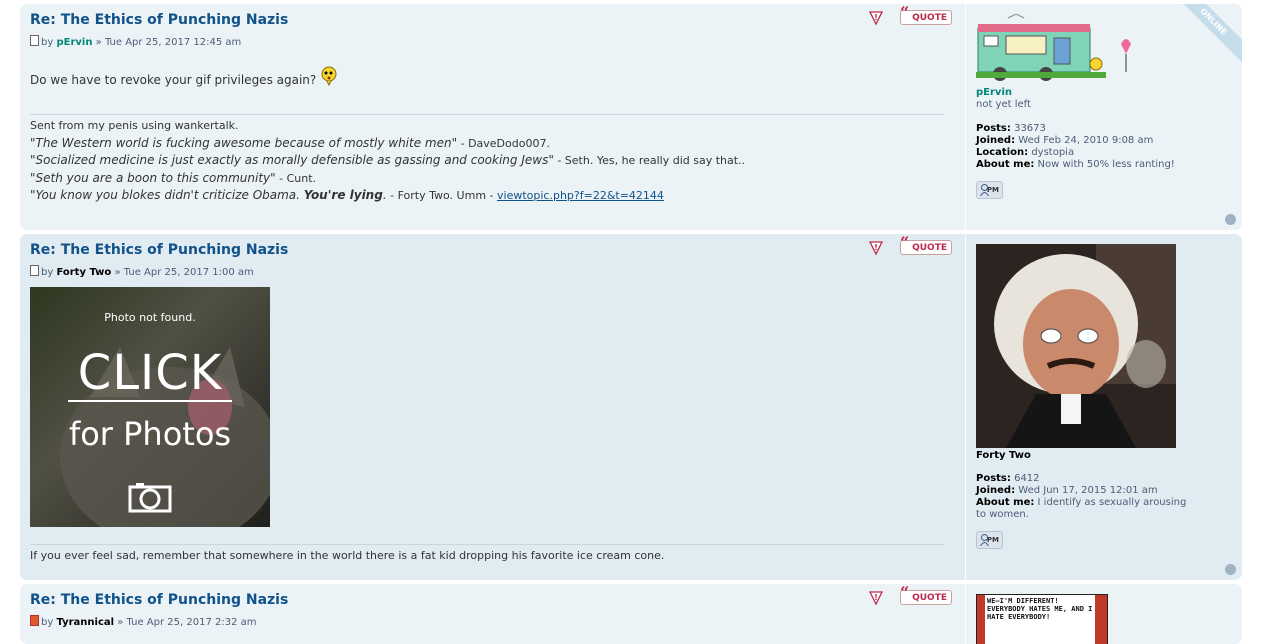 This screenshot has width=1263, height=644. What do you see at coordinates (150, 317) in the screenshot?
I see `photo-not-found-text: Photo not found.` at bounding box center [150, 317].